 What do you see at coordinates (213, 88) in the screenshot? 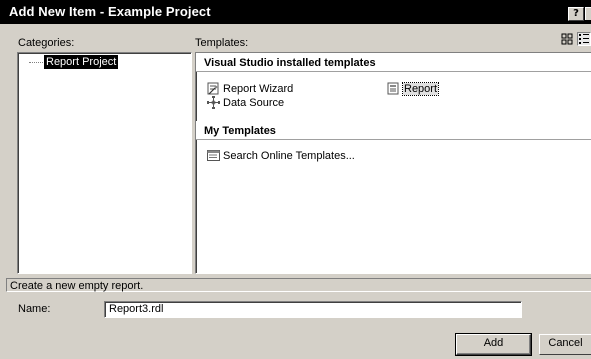
I see `report-wizard-icon` at bounding box center [213, 88].